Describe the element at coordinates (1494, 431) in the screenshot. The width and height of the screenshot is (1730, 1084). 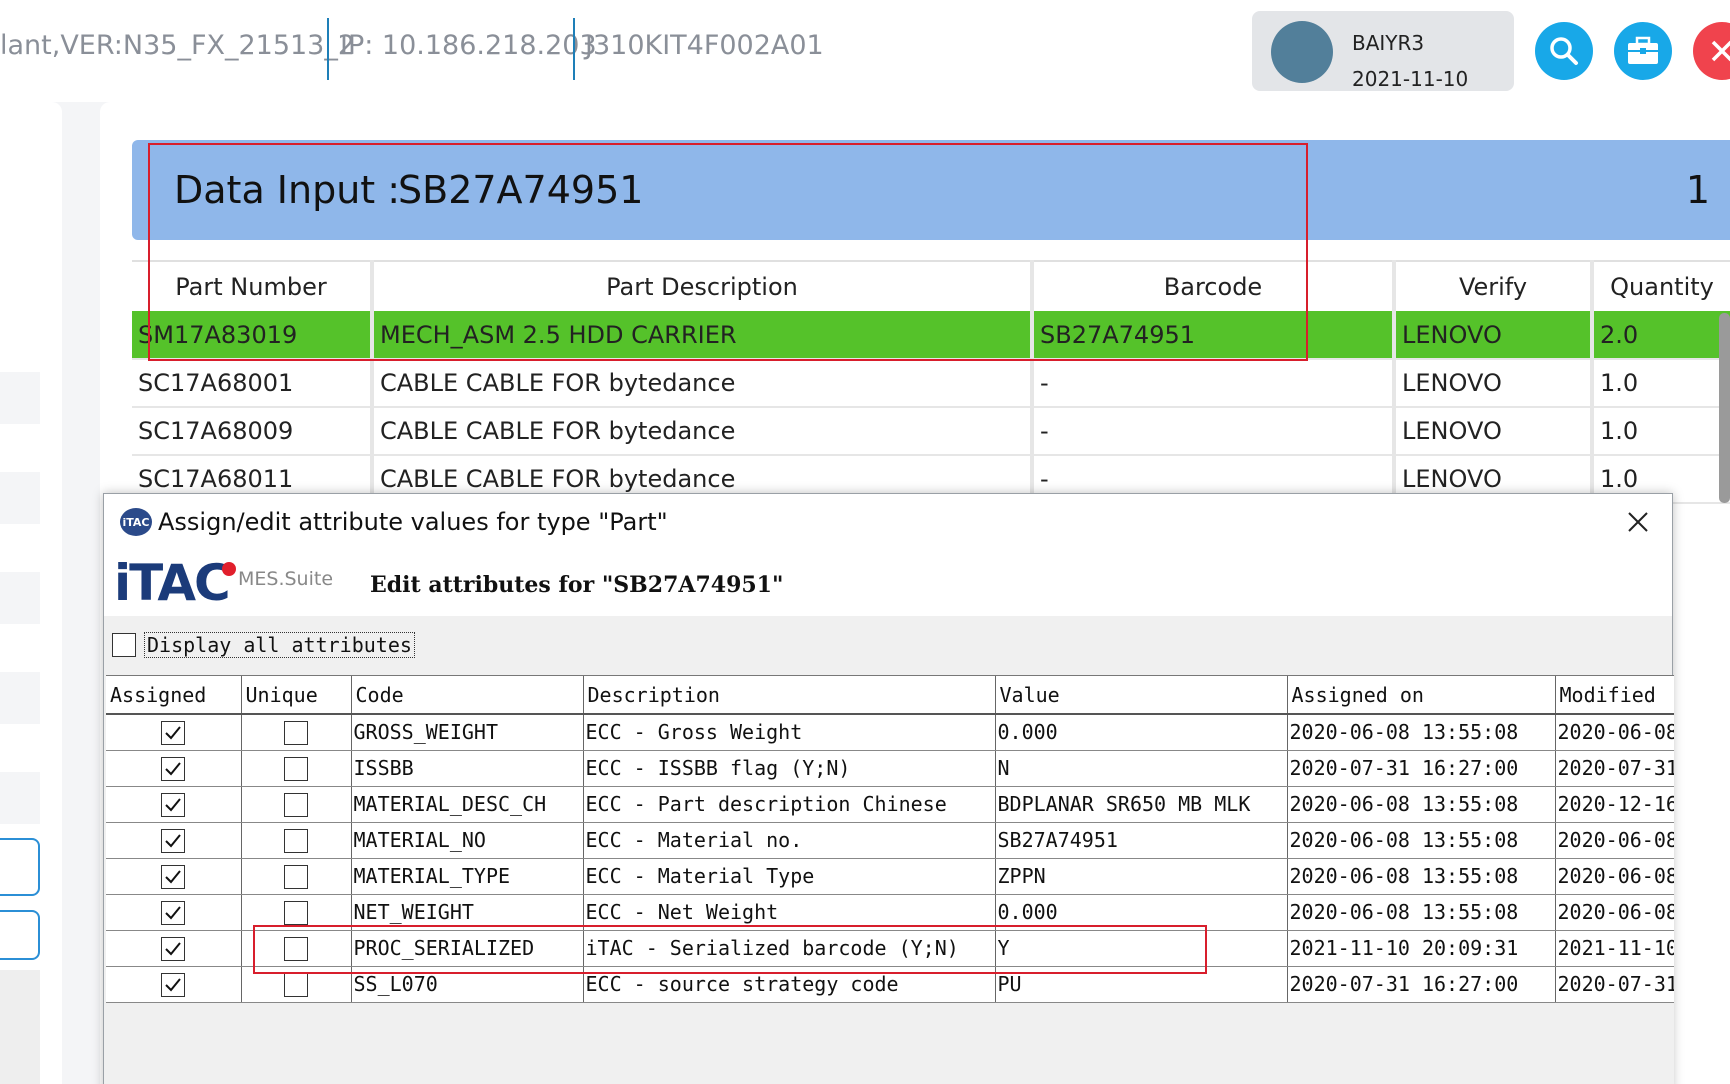
I see `cell-verify: LENOVO` at that location.